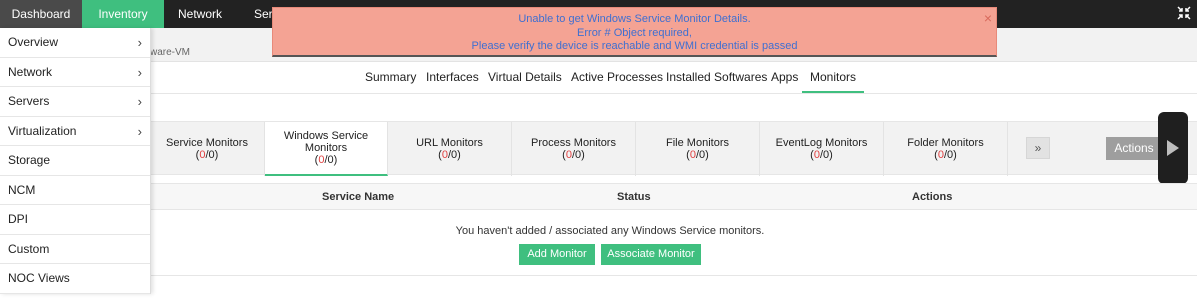 This screenshot has width=1197, height=299. Describe the element at coordinates (634, 197) in the screenshot. I see `column-status: Status` at that location.